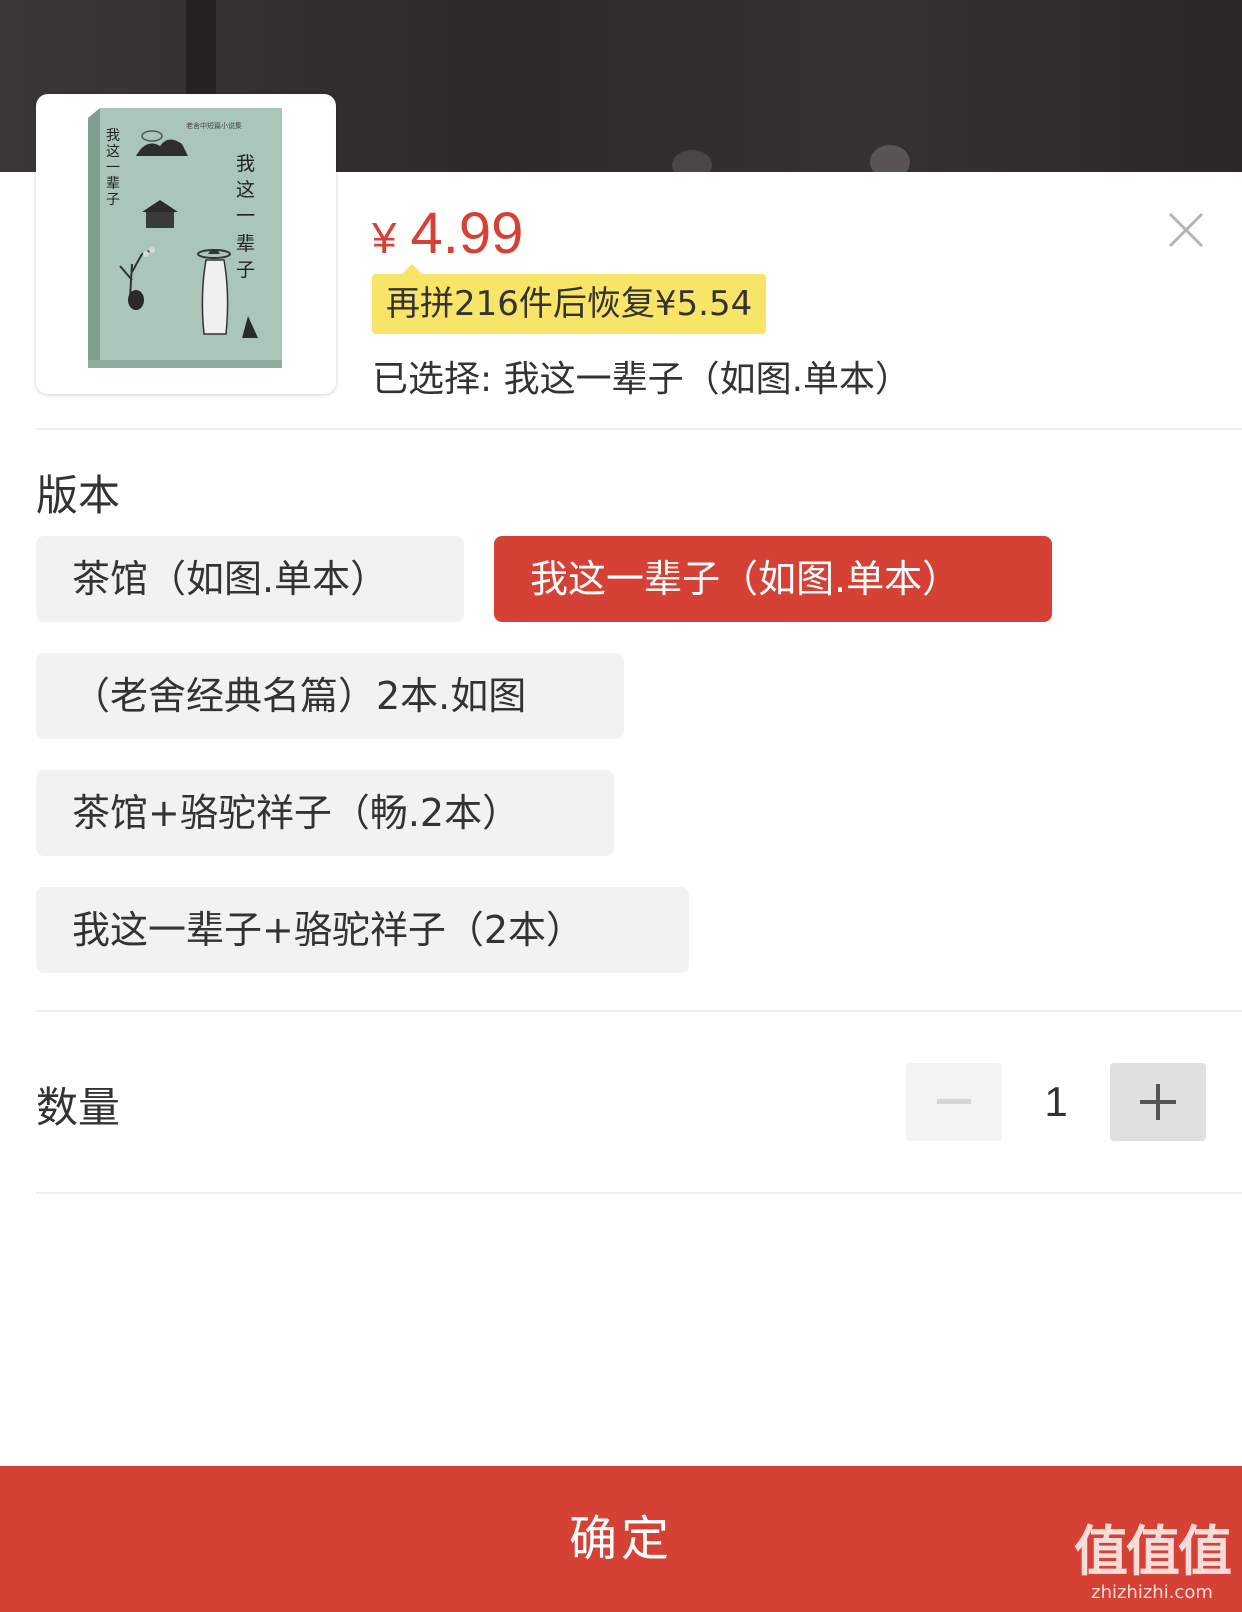 This screenshot has height=1612, width=1242. I want to click on price-display: ¥4.99, so click(447, 233).